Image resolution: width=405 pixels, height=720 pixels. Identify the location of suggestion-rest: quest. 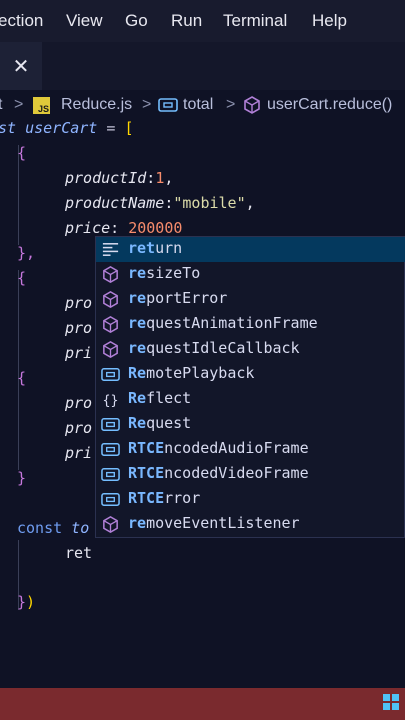
(169, 423).